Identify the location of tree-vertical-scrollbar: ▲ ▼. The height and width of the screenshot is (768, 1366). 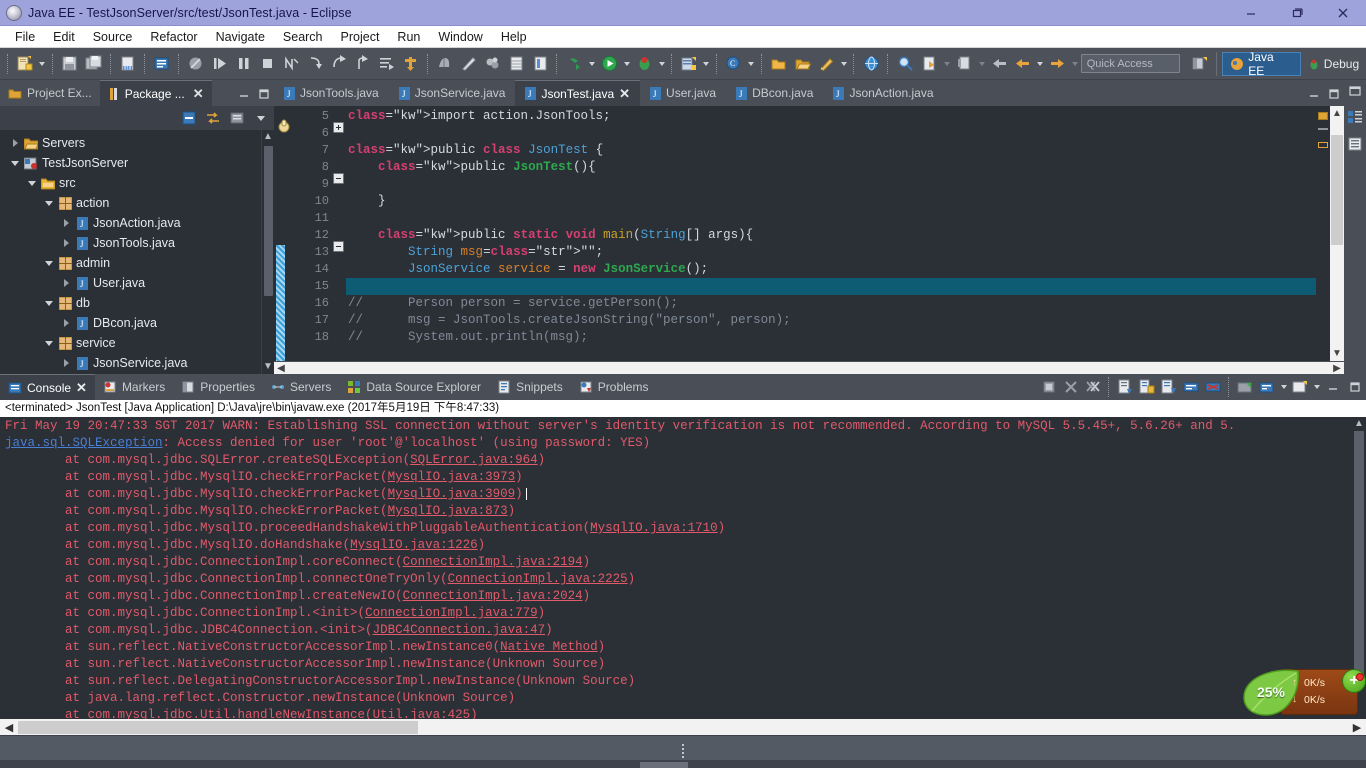
(267, 252).